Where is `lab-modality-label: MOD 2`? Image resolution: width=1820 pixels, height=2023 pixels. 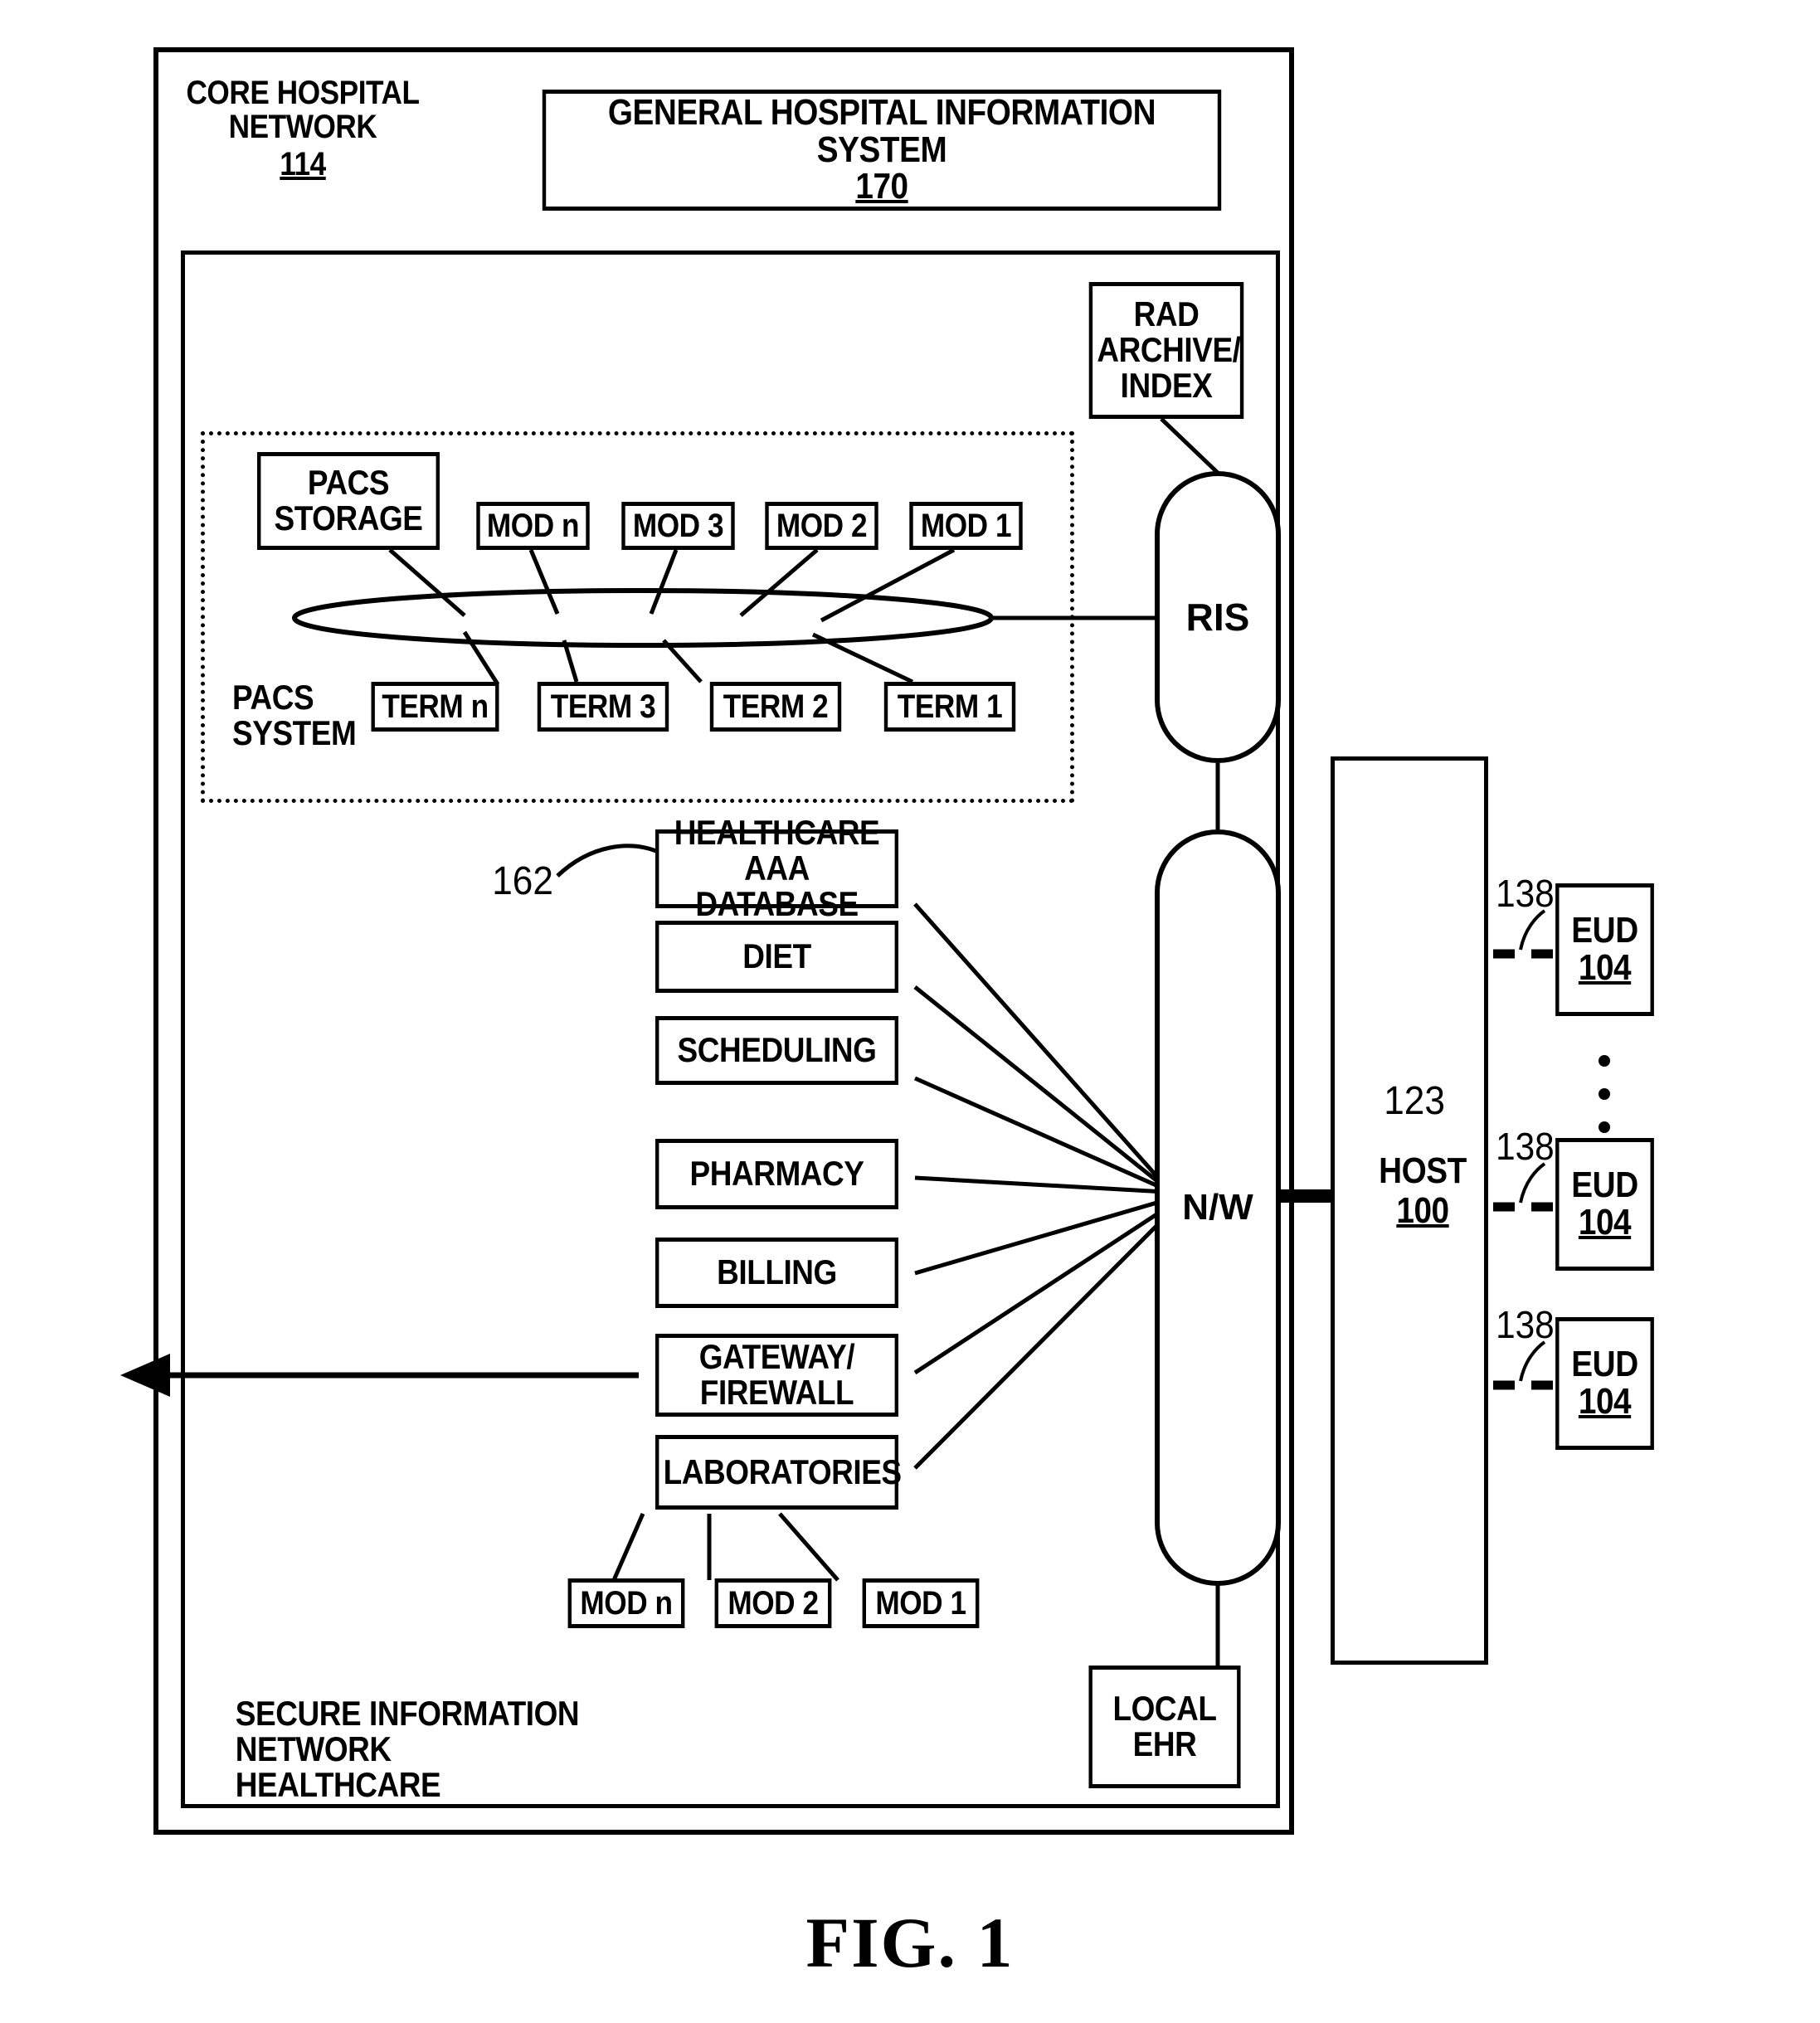
lab-modality-label: MOD 2 is located at coordinates (773, 1603).